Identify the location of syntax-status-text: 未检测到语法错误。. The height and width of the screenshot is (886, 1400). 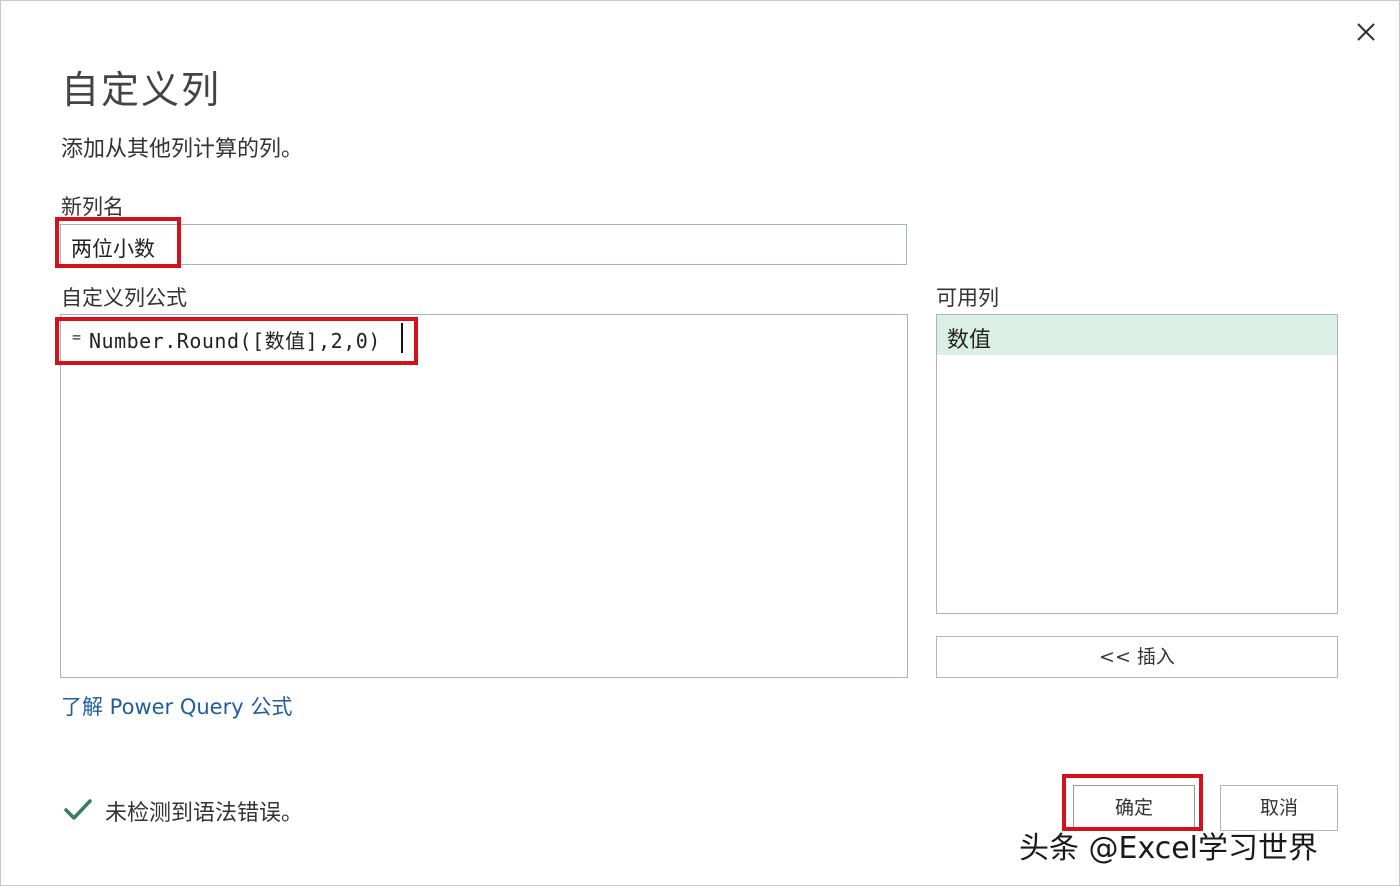
(204, 813).